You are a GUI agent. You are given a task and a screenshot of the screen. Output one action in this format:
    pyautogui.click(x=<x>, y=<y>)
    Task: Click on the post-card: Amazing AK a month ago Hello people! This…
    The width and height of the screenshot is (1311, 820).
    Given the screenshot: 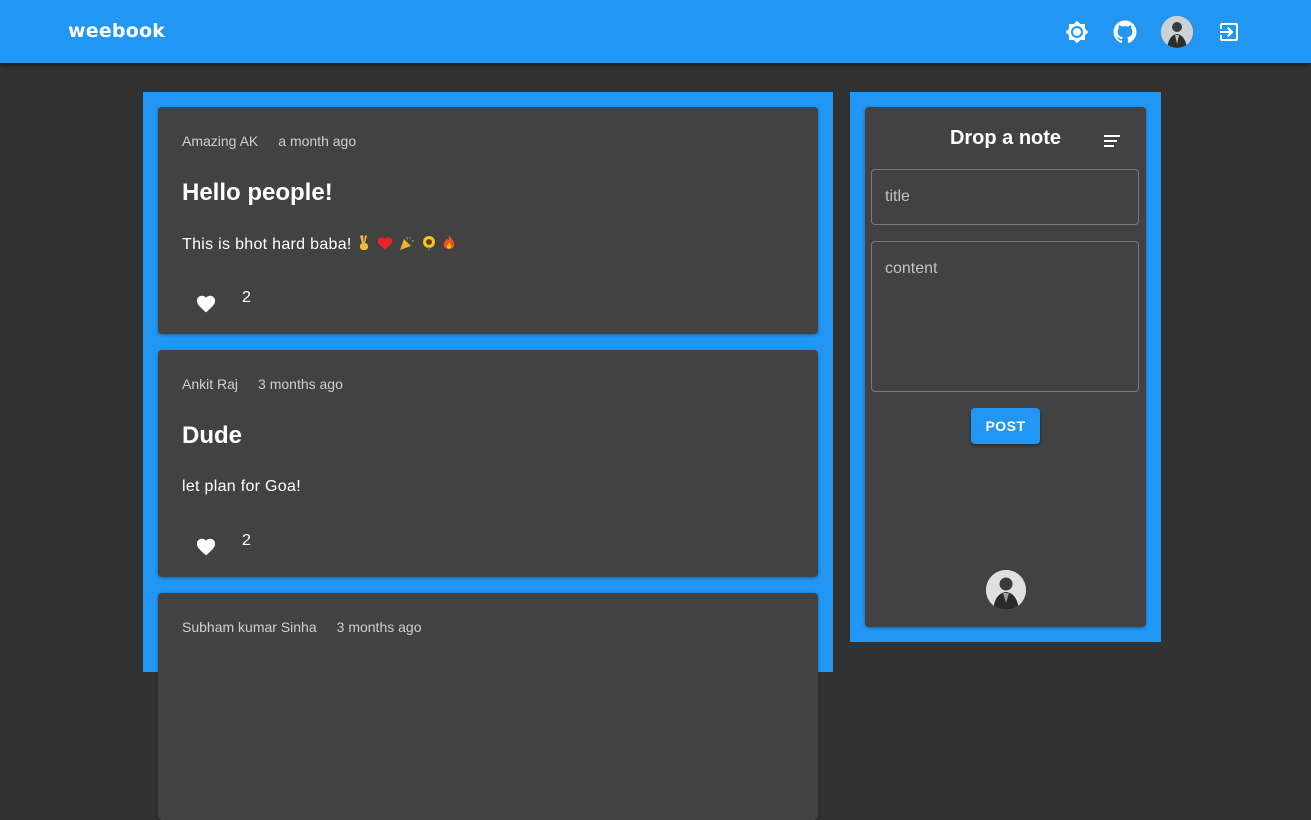 What is the action you would take?
    pyautogui.click(x=488, y=220)
    